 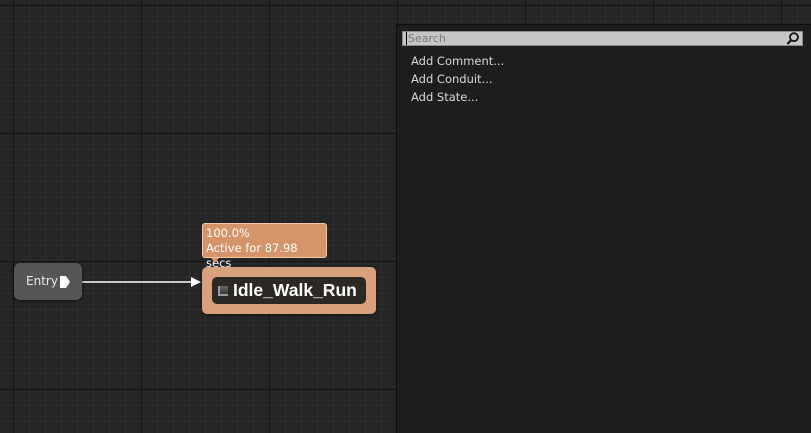 What do you see at coordinates (295, 290) in the screenshot?
I see `state-node-title: Idle_Walk_Run` at bounding box center [295, 290].